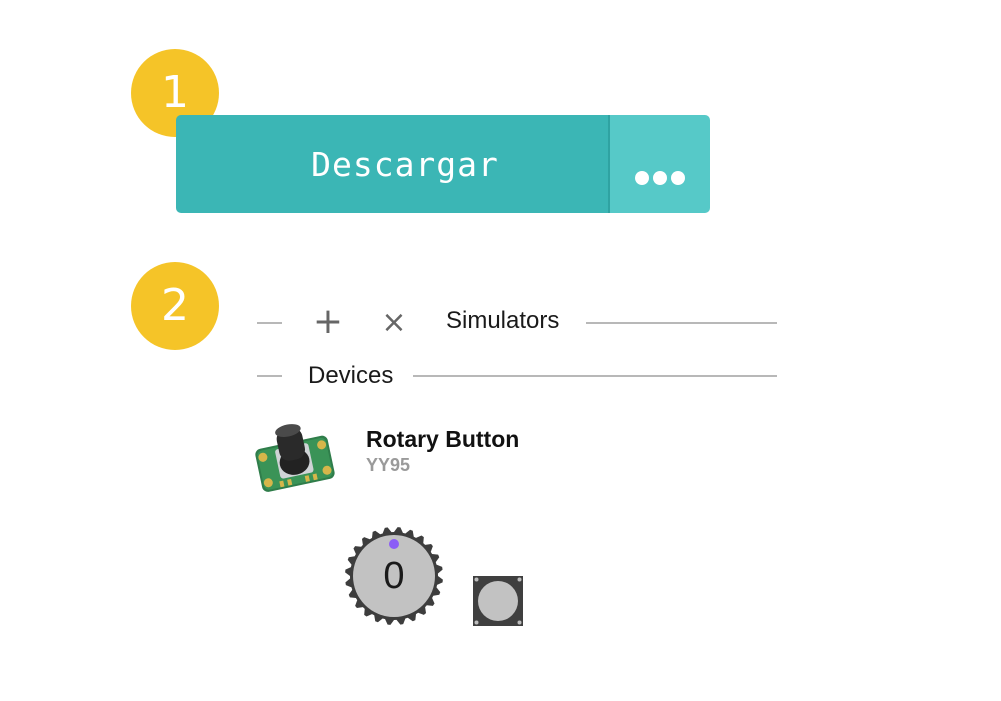  I want to click on simulators-heading: Simulators, so click(503, 320).